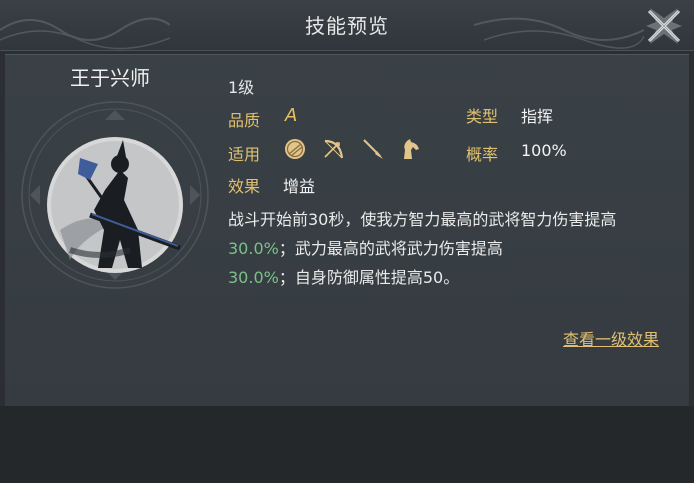  Describe the element at coordinates (373, 149) in the screenshot. I see `spear-icon` at that location.